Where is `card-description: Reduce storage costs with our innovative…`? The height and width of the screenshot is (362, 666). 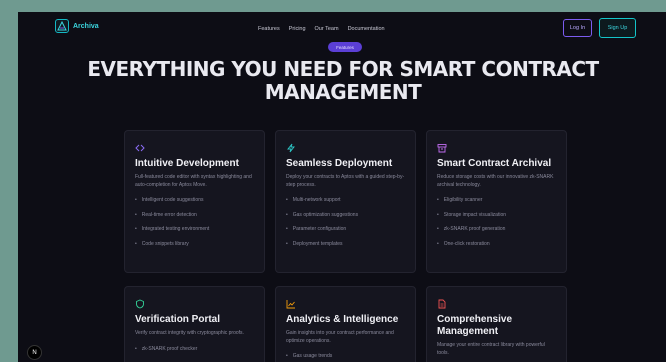 card-description: Reduce storage costs with our innovative… is located at coordinates (495, 181).